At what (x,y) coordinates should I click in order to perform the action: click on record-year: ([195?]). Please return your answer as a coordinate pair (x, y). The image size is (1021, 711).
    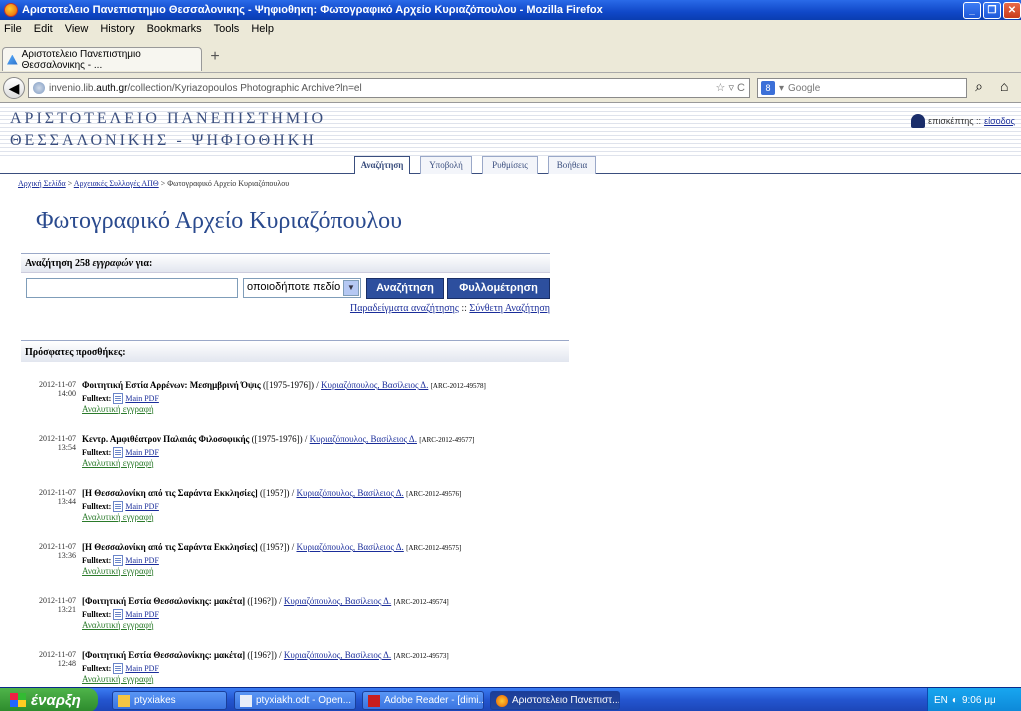
    Looking at the image, I should click on (274, 493).